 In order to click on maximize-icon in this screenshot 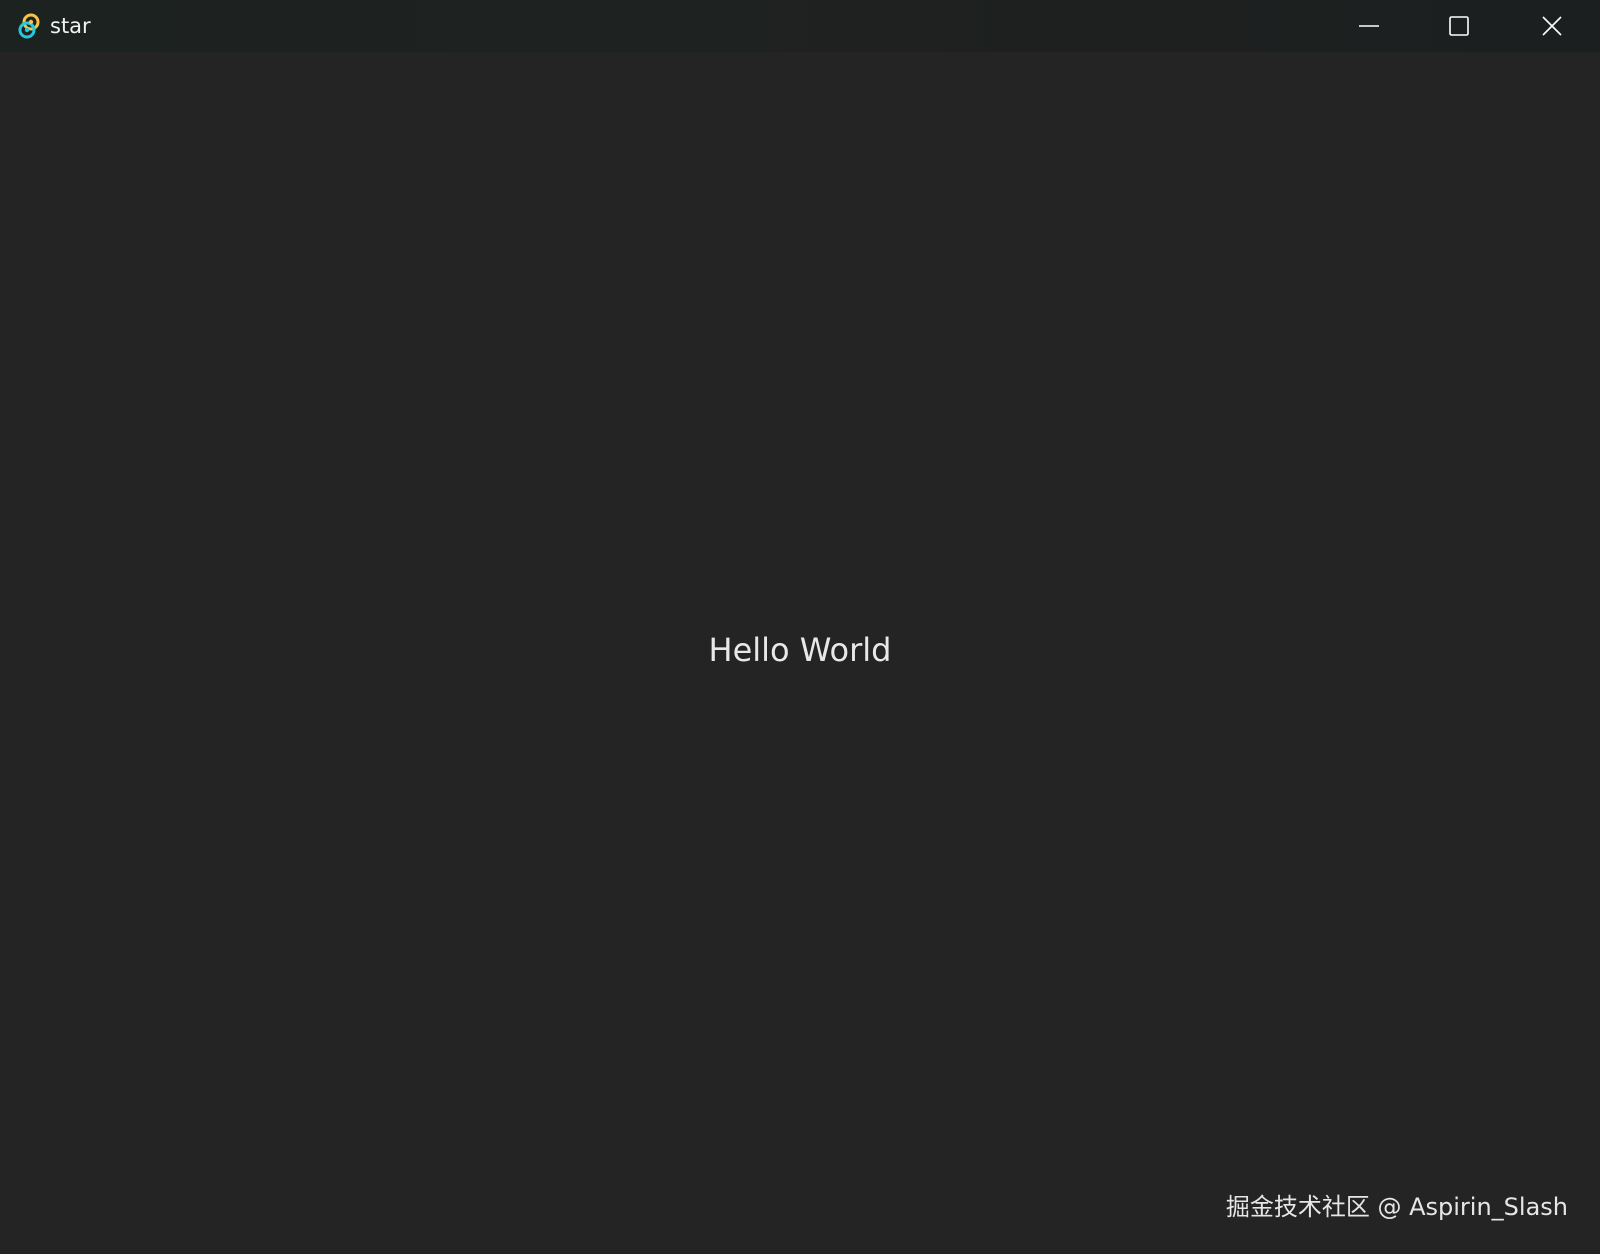, I will do `click(1459, 26)`.